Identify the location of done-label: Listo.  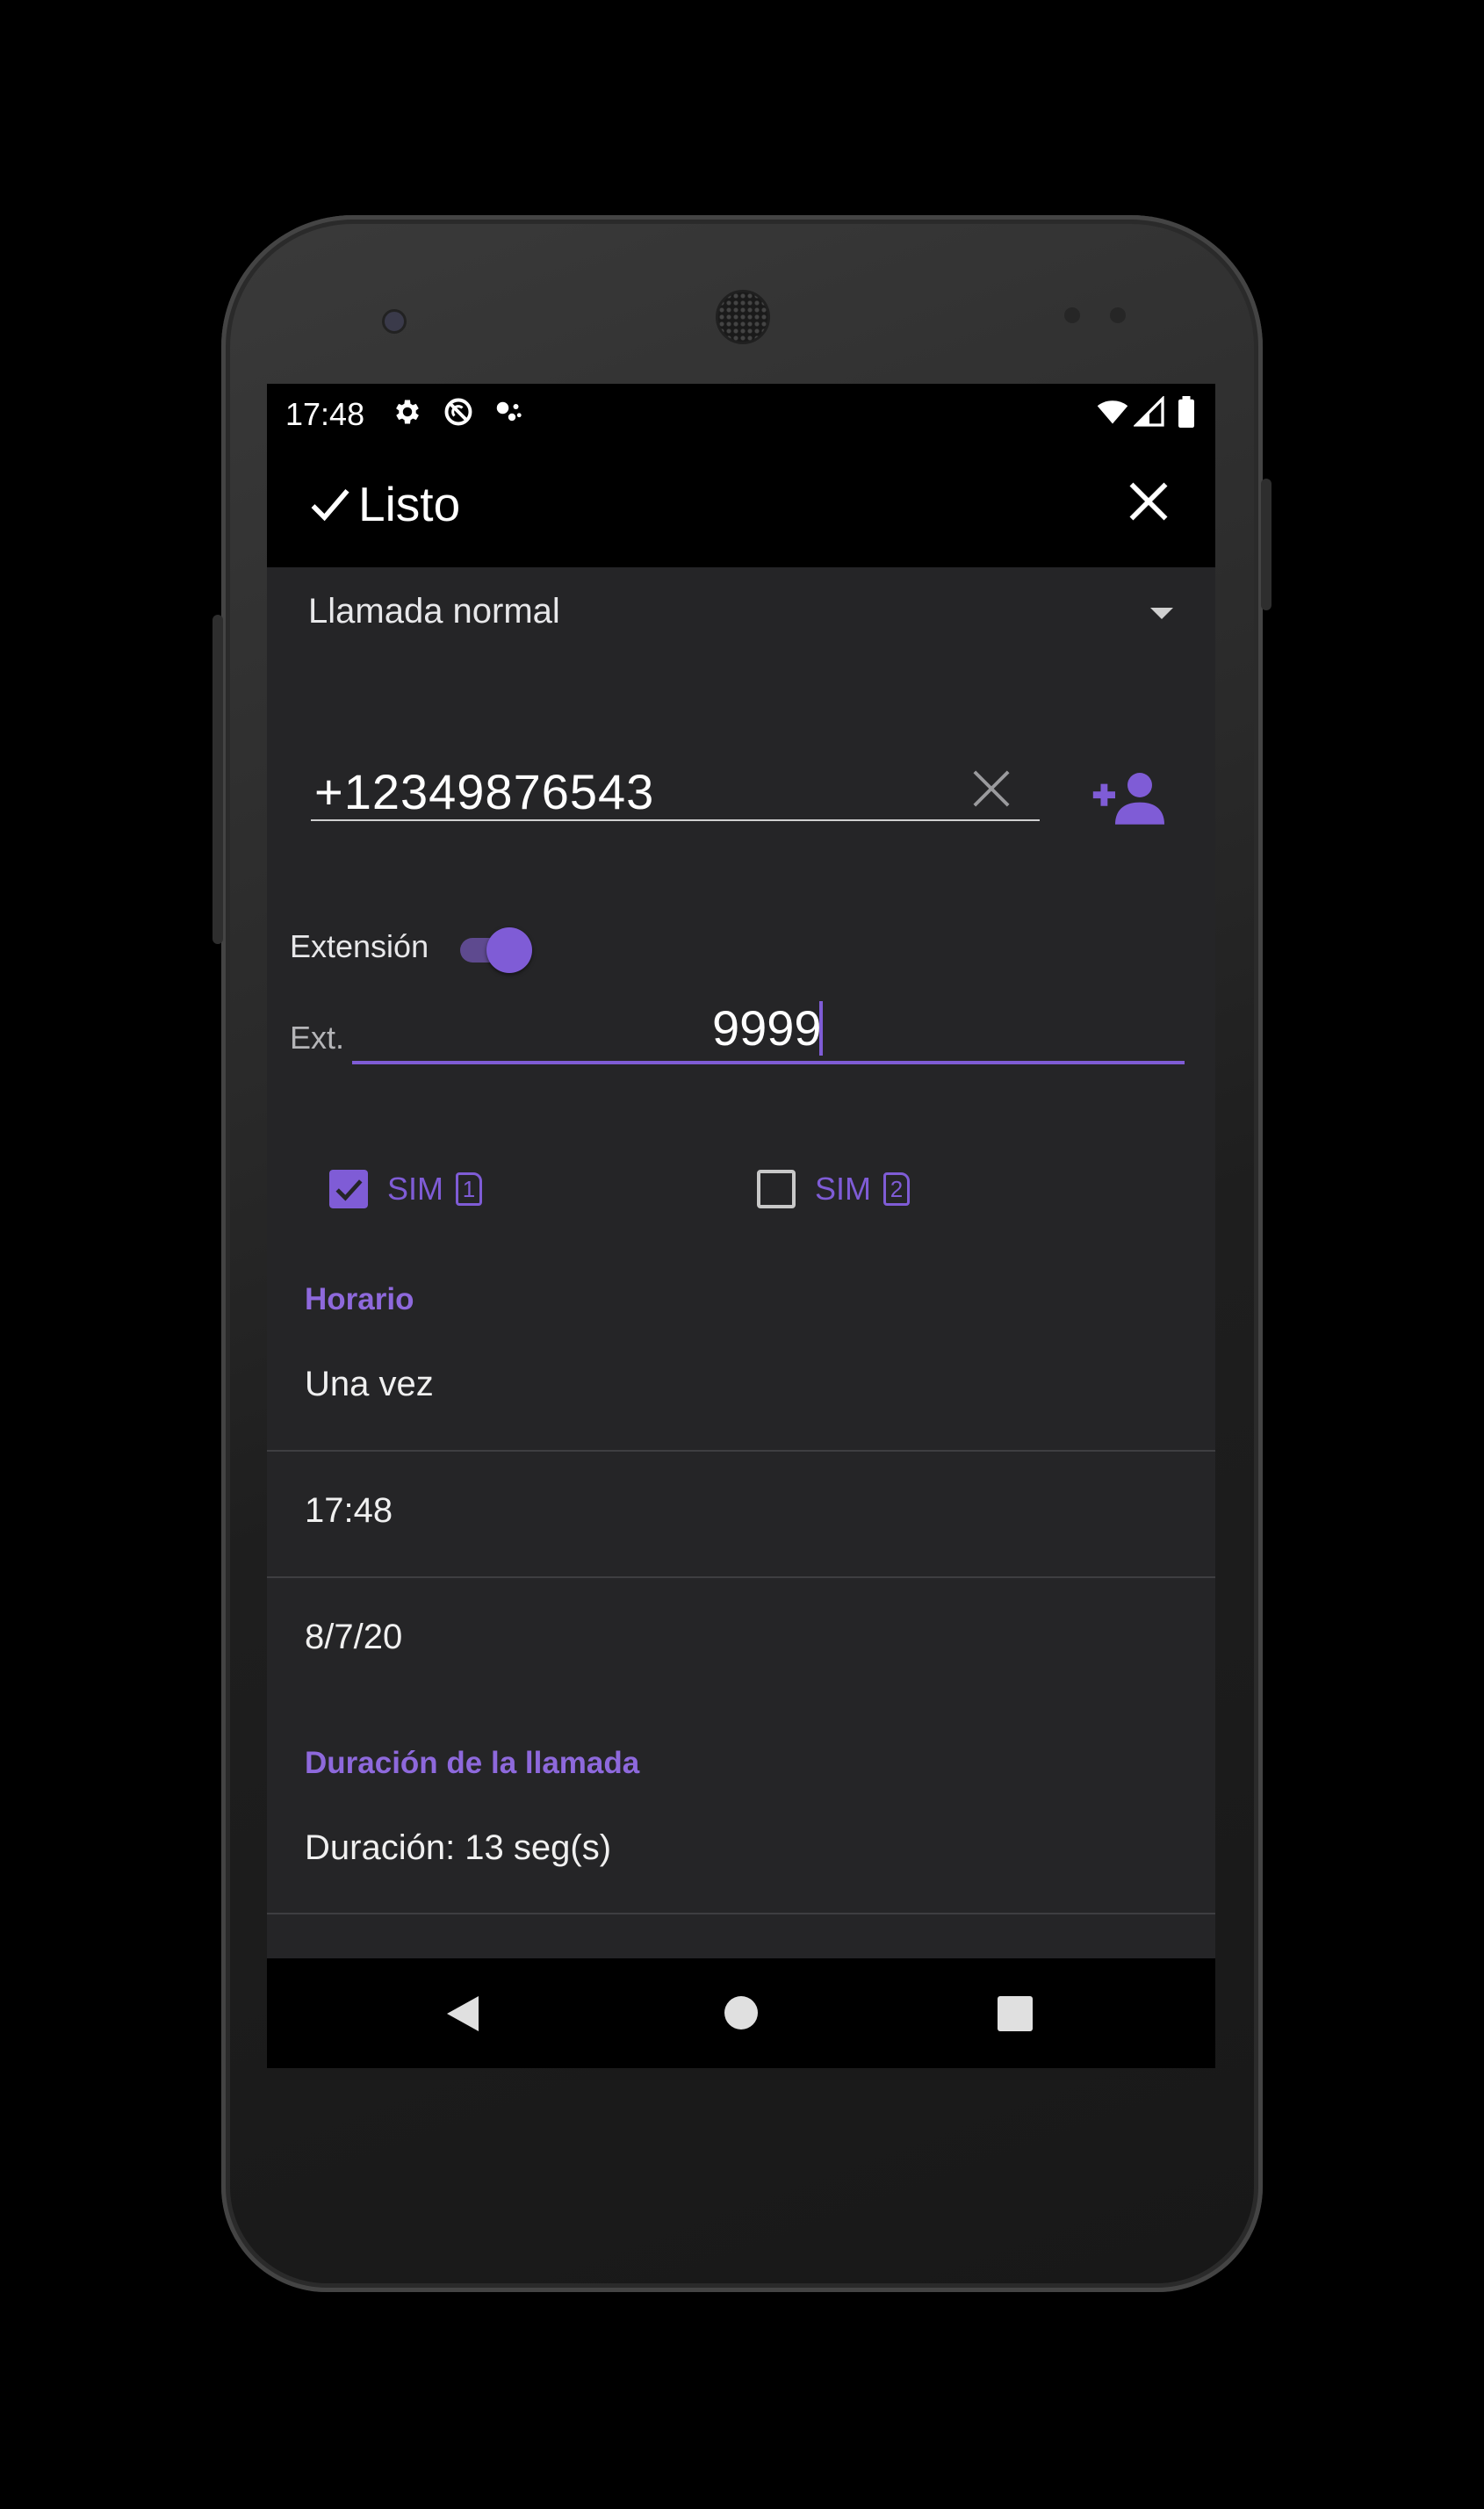
(409, 504).